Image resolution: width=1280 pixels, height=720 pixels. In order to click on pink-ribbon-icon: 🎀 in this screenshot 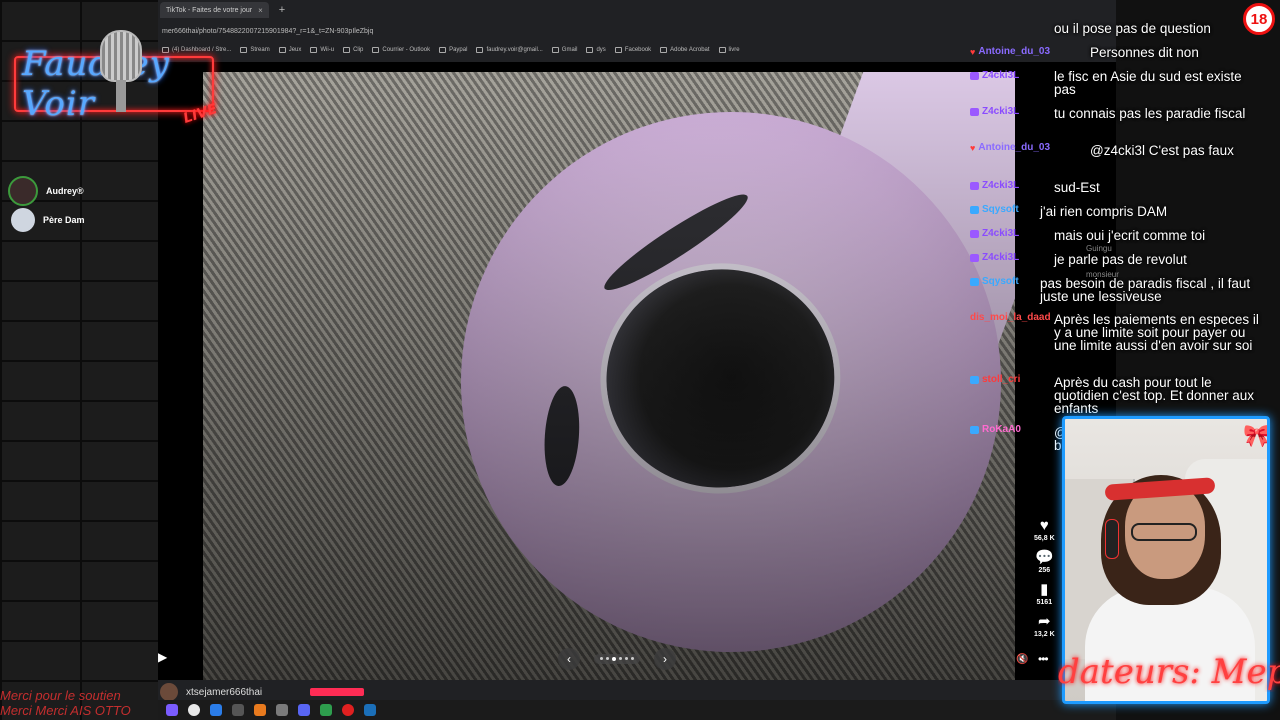, I will do `click(1256, 435)`.